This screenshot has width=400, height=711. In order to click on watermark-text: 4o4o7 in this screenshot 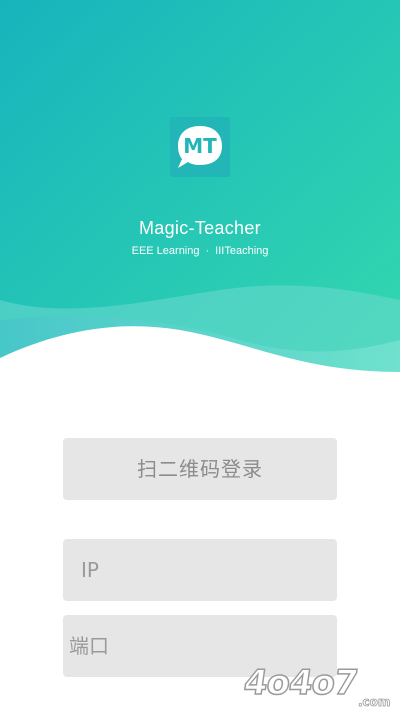, I will do `click(300, 683)`.